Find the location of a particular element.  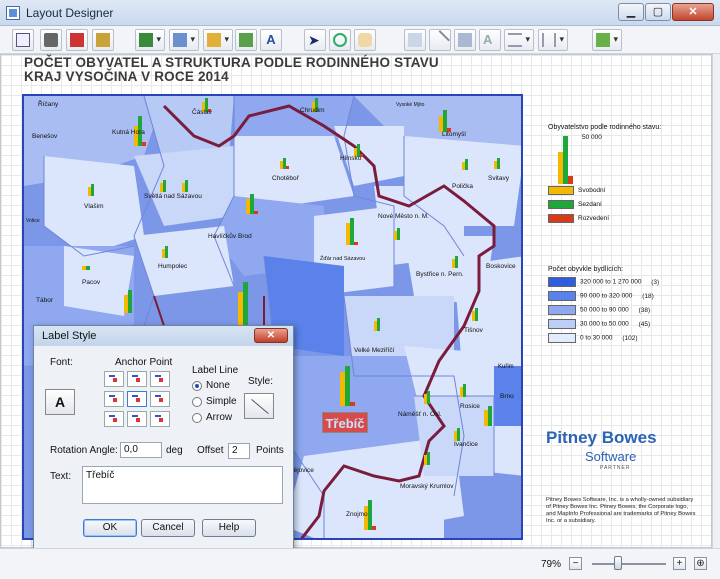

vertical-scrollbar is located at coordinates (716, 301).